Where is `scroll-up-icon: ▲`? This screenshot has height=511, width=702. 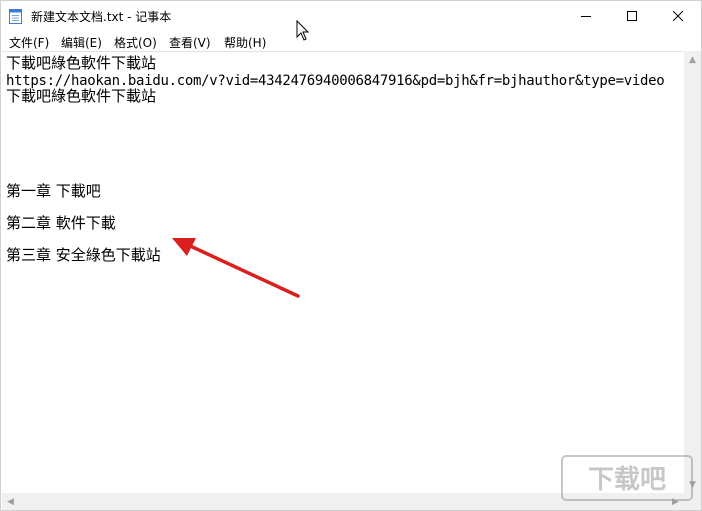
scroll-up-icon: ▲ is located at coordinates (692, 59).